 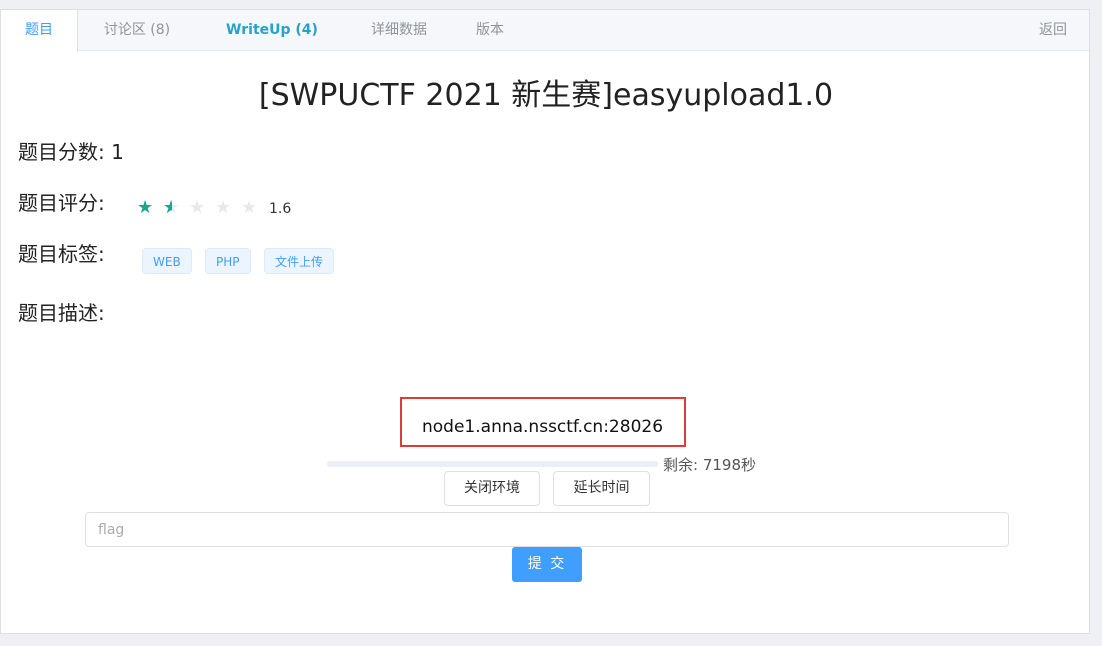 I want to click on environment-address: node1.anna.nssctf.cn:28026, so click(x=543, y=427).